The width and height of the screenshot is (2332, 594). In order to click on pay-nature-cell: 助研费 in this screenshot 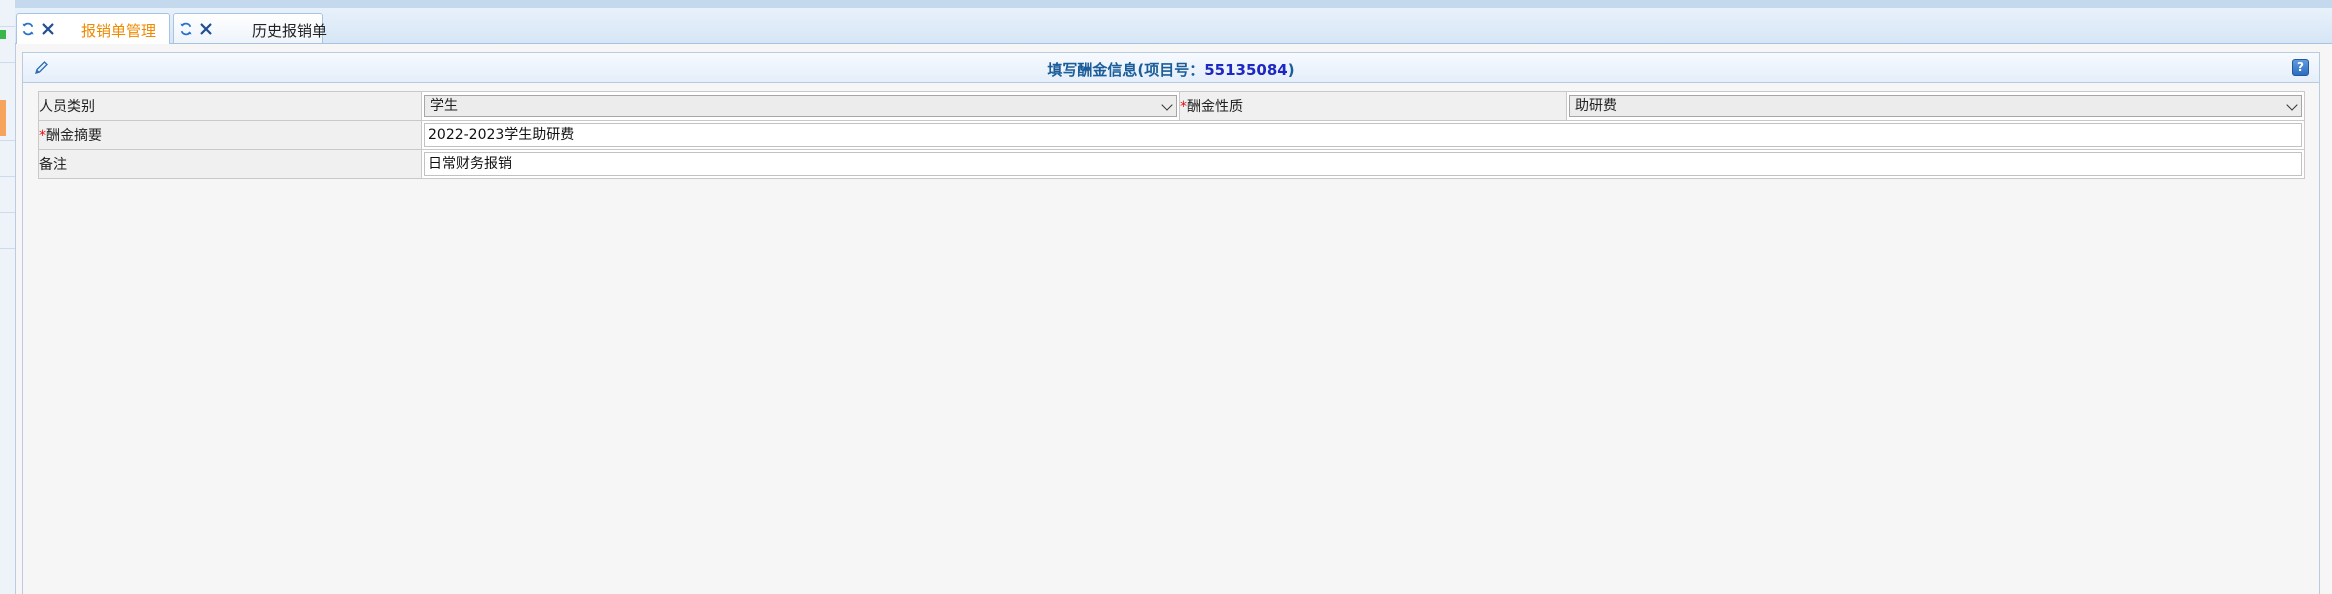, I will do `click(1935, 106)`.